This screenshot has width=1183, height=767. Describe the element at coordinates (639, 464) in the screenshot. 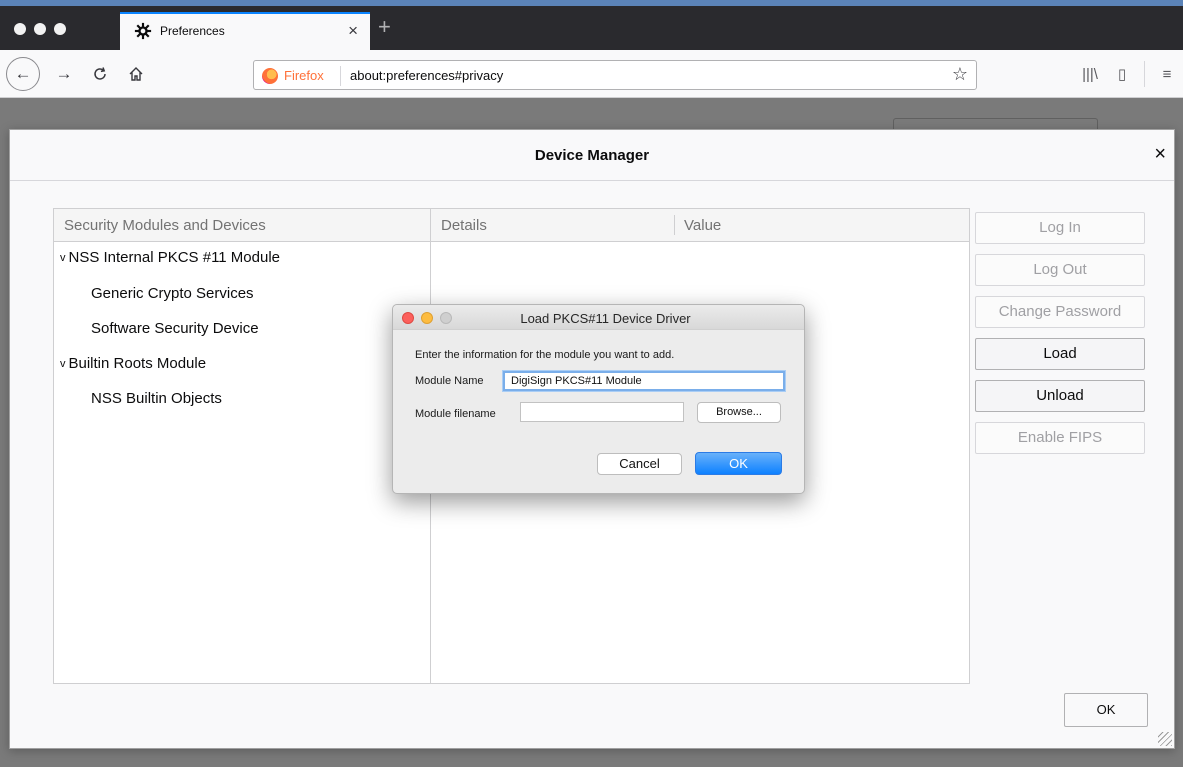

I see `cancel-button: Cancel` at that location.